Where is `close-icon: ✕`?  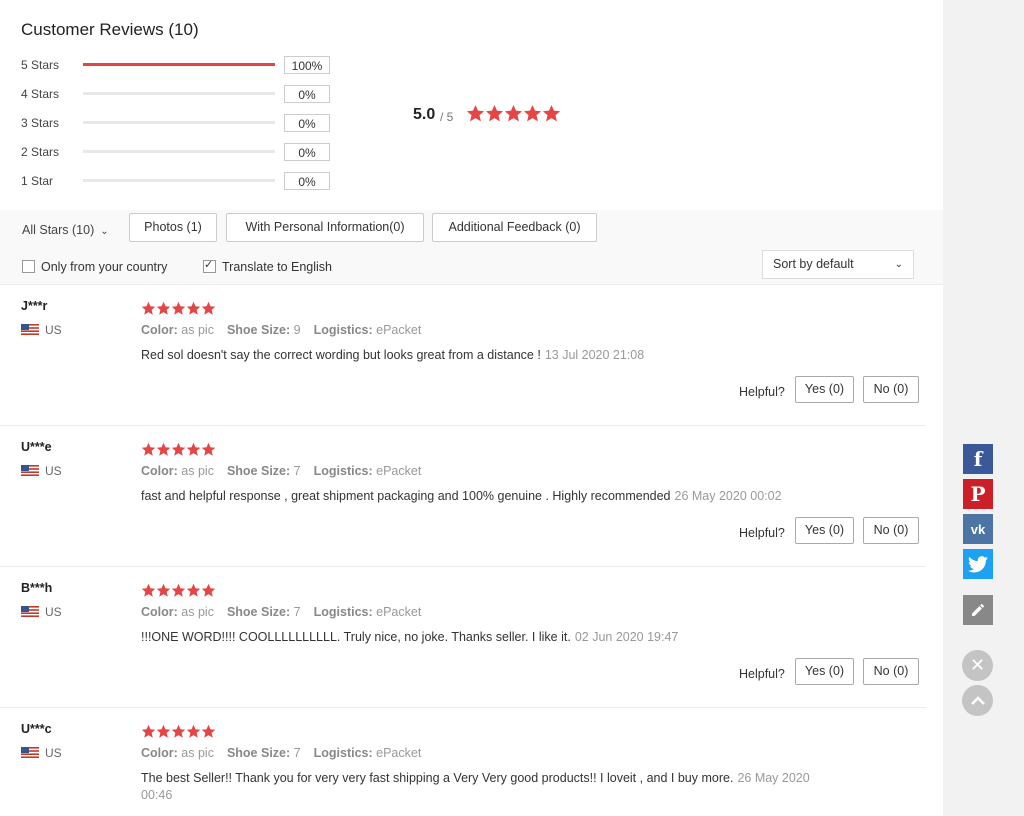
close-icon: ✕ is located at coordinates (977, 665).